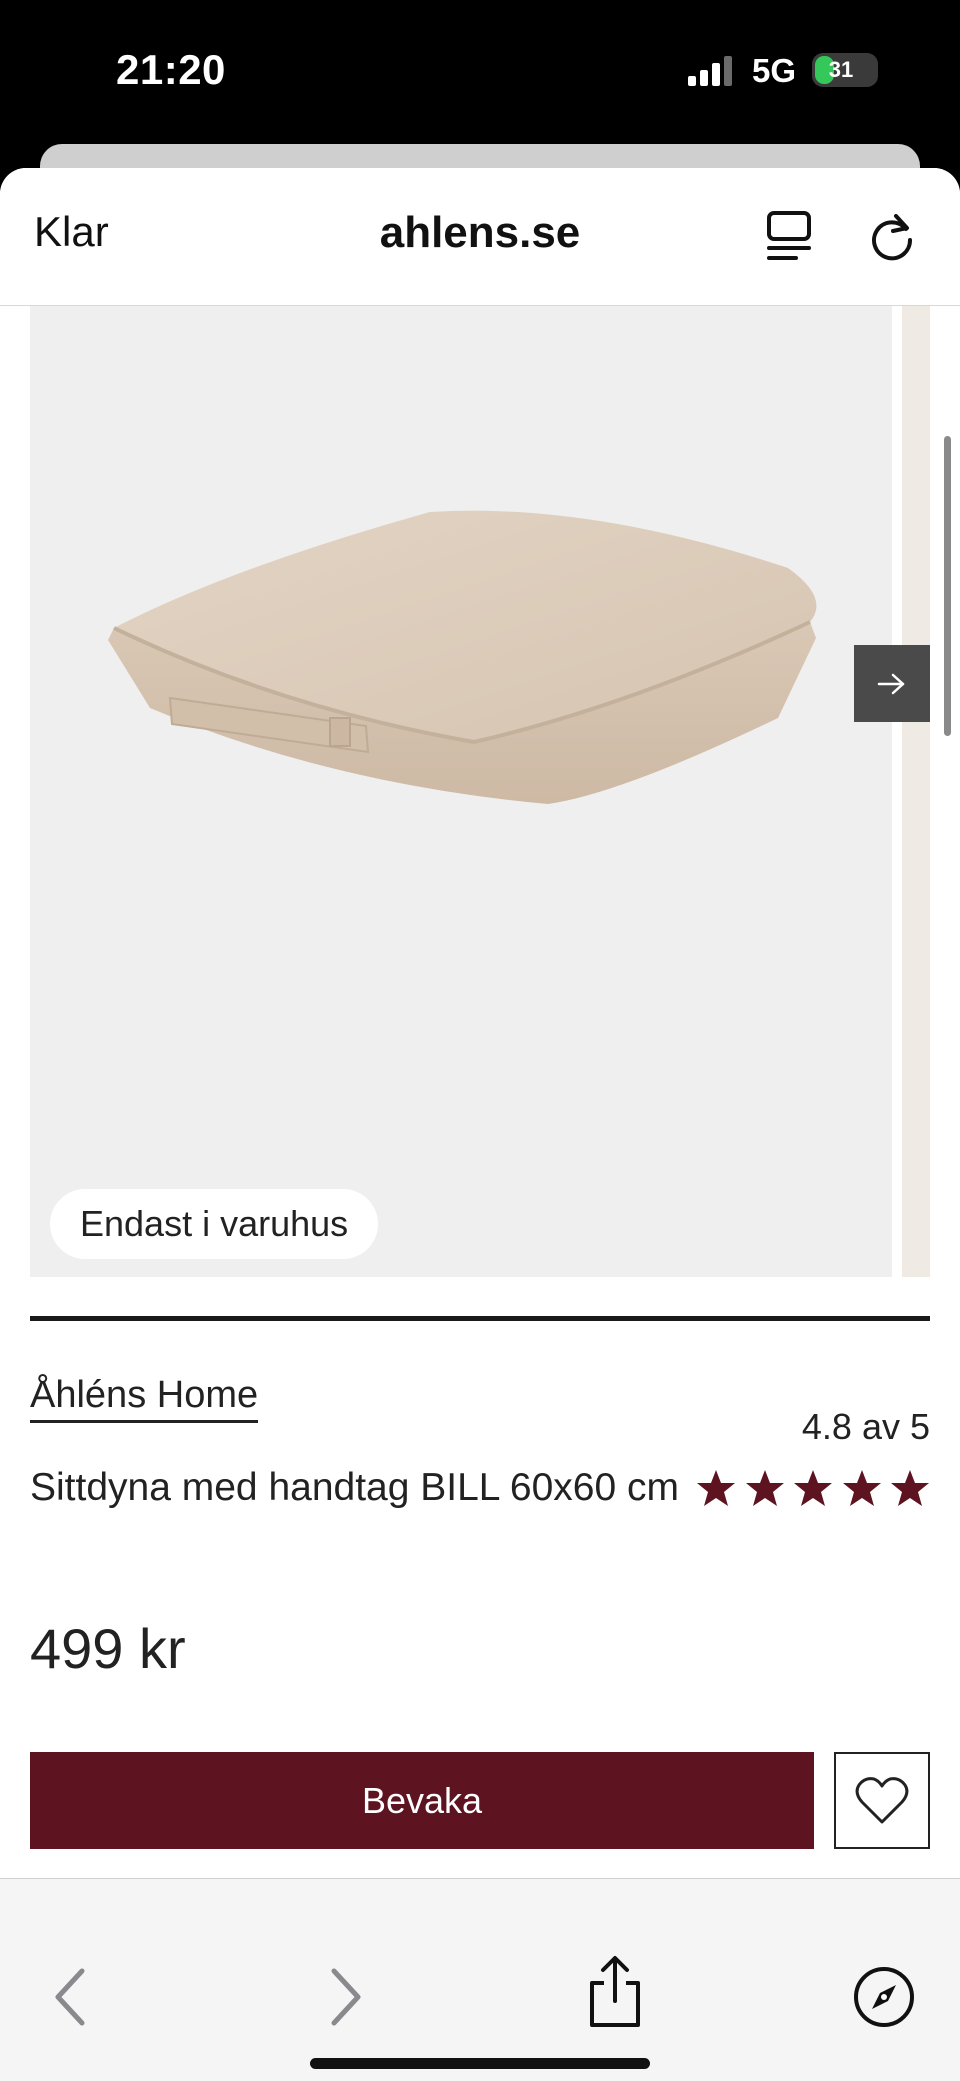 The height and width of the screenshot is (2081, 960). What do you see at coordinates (480, 2063) in the screenshot?
I see `home-indicator` at bounding box center [480, 2063].